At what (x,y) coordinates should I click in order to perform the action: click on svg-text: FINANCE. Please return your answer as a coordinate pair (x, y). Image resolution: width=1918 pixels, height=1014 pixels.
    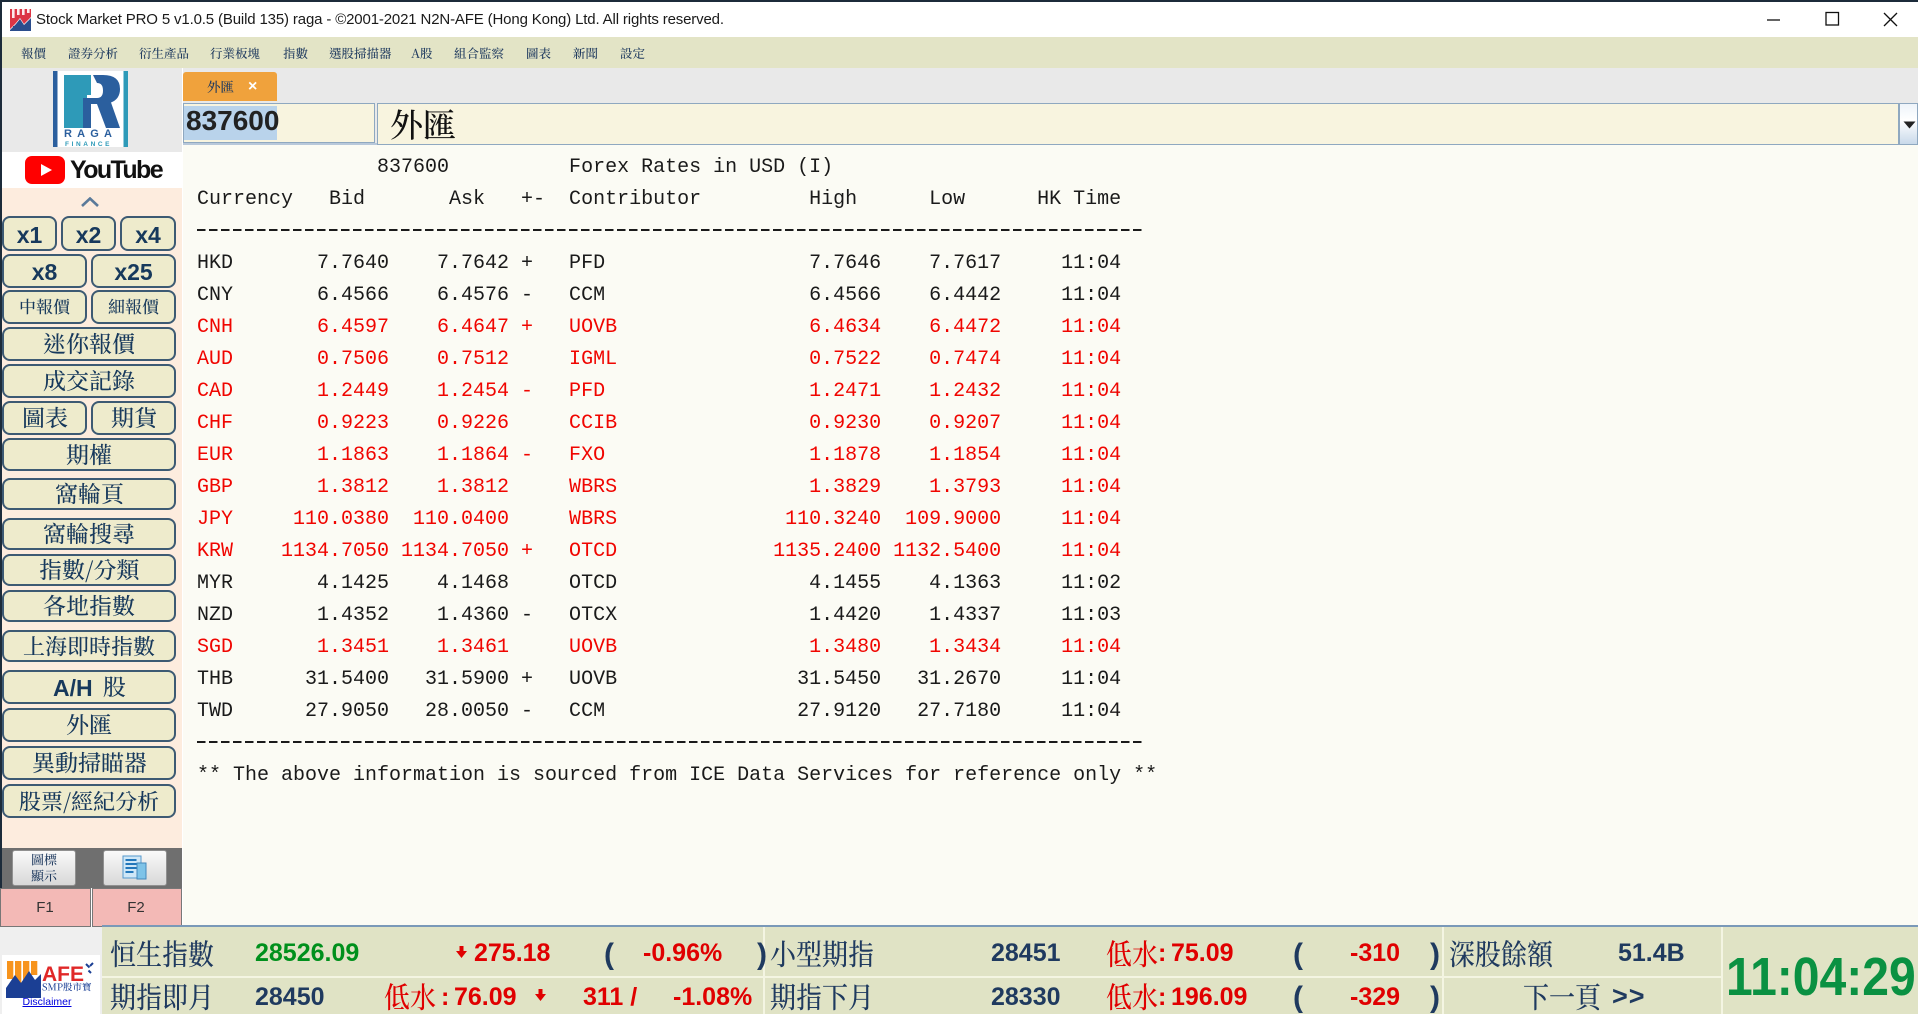
    Looking at the image, I should click on (88, 144).